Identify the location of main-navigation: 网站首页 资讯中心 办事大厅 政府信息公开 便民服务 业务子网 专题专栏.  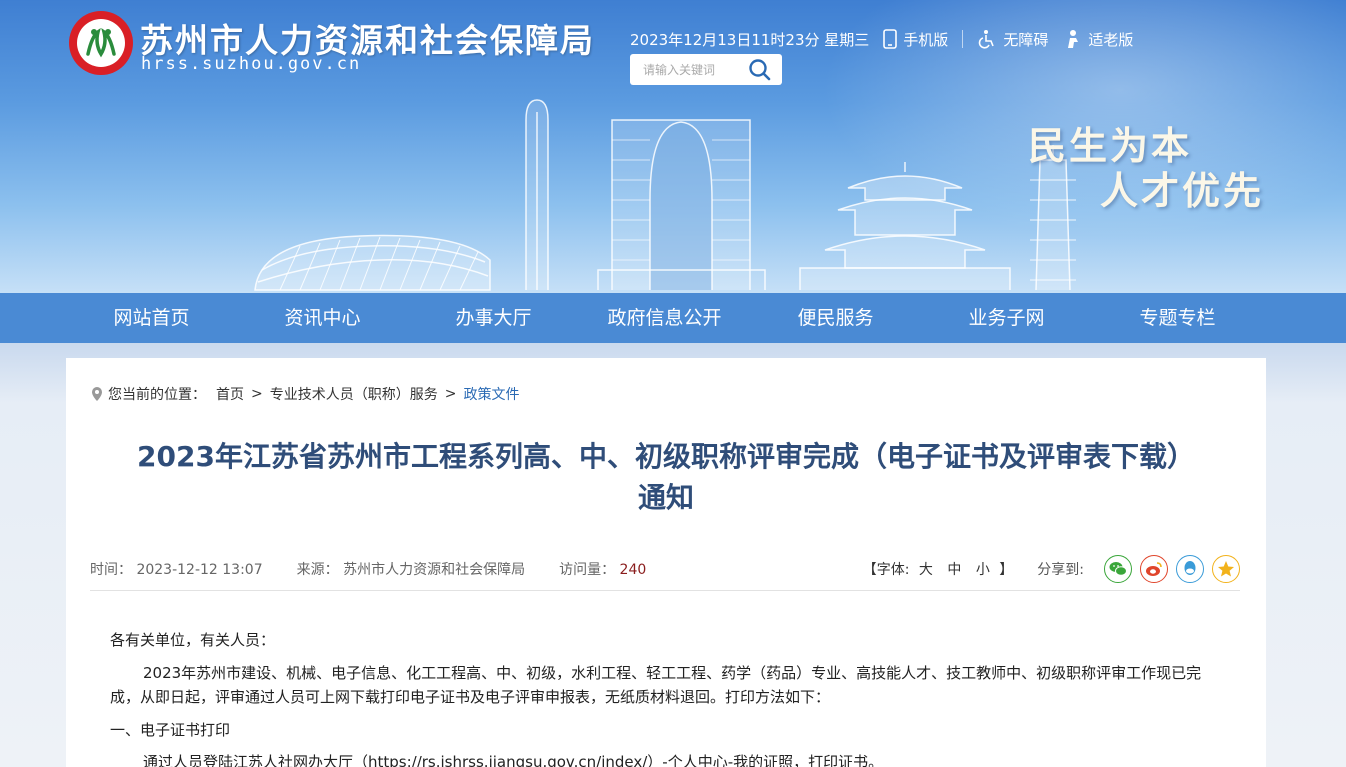
(673, 318).